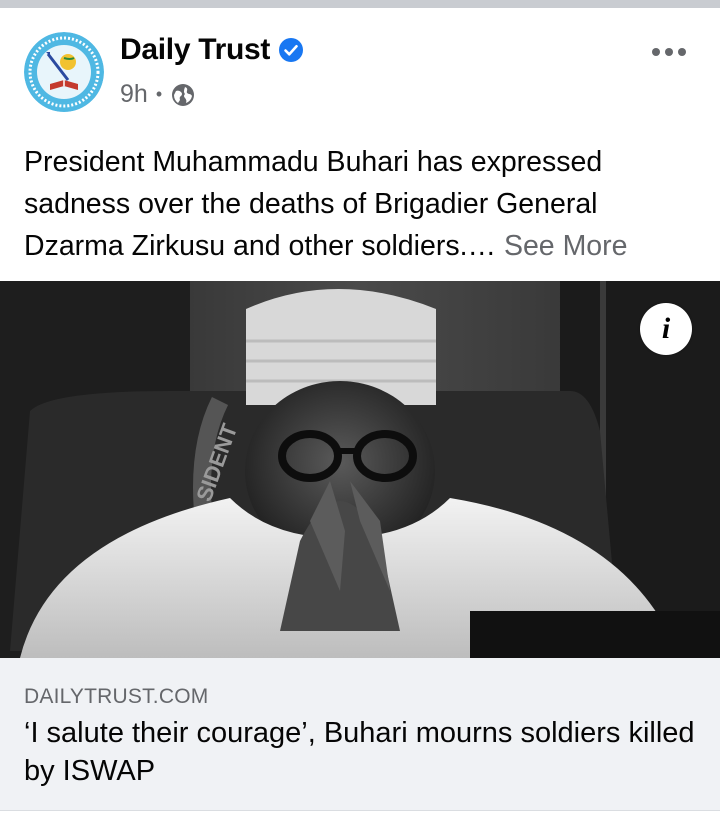 Image resolution: width=720 pixels, height=819 pixels. Describe the element at coordinates (360, 4) in the screenshot. I see `feed-separator` at that location.